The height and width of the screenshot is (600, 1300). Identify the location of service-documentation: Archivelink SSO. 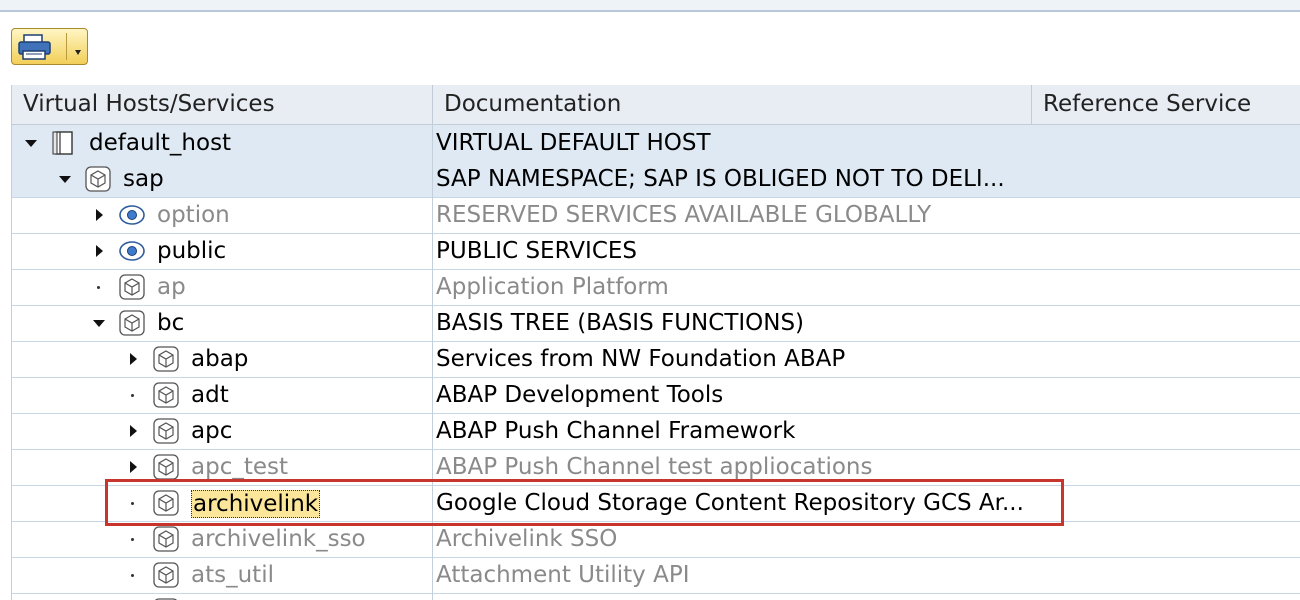
(527, 539).